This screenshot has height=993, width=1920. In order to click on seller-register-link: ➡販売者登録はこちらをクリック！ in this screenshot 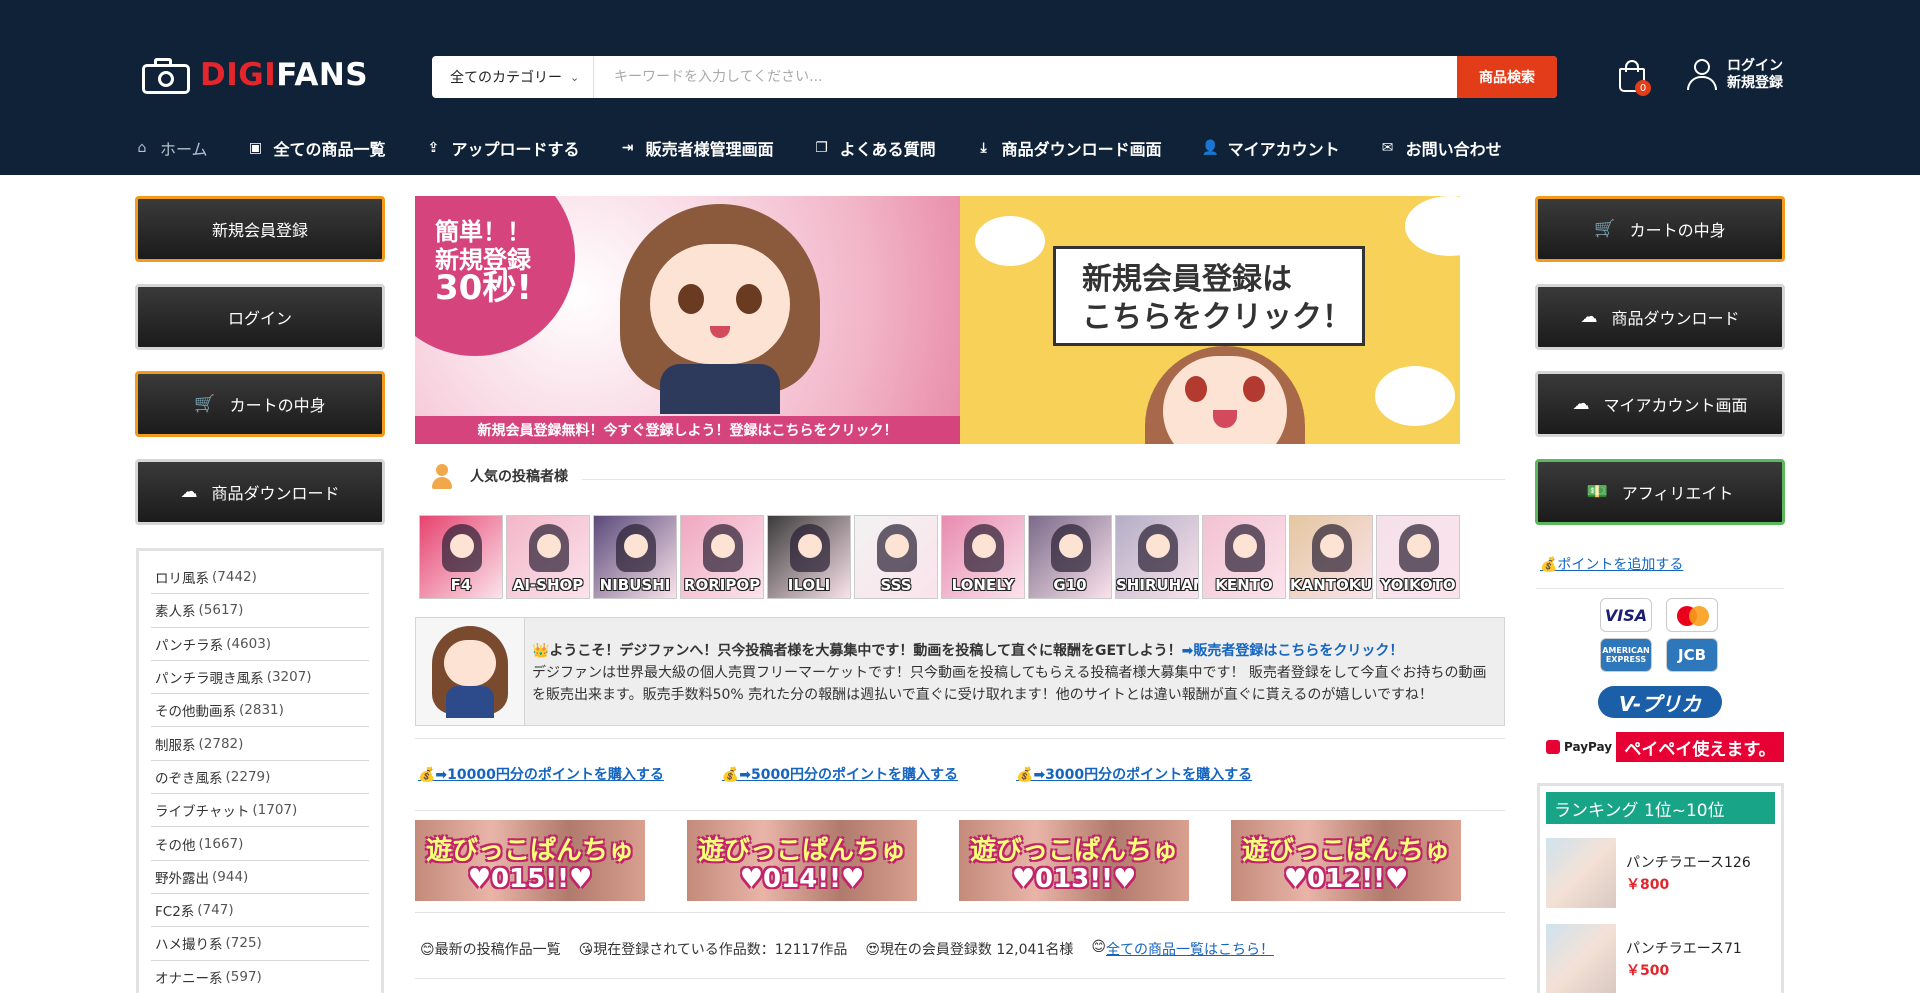, I will do `click(1293, 651)`.